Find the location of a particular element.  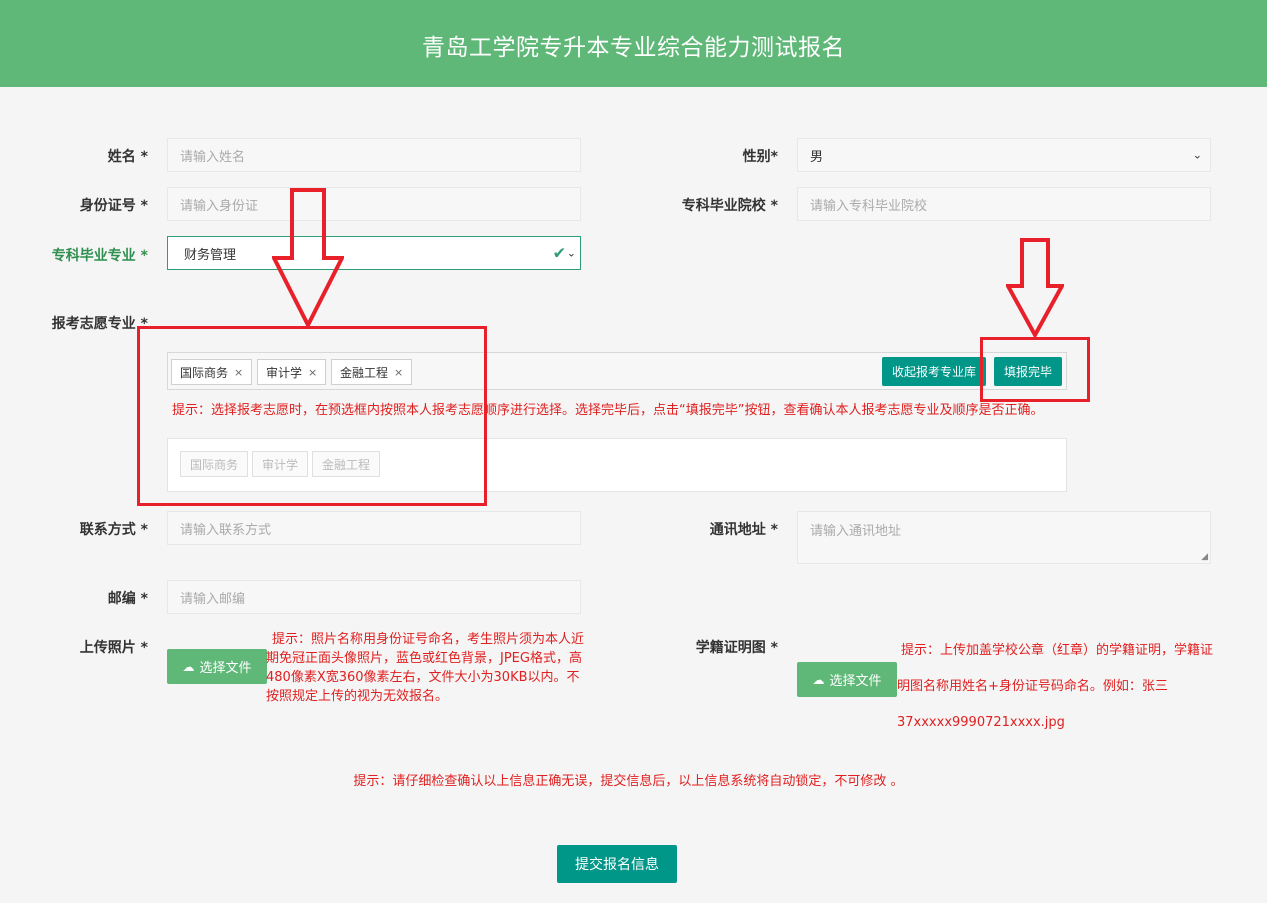

gender-value: 男 is located at coordinates (817, 157).